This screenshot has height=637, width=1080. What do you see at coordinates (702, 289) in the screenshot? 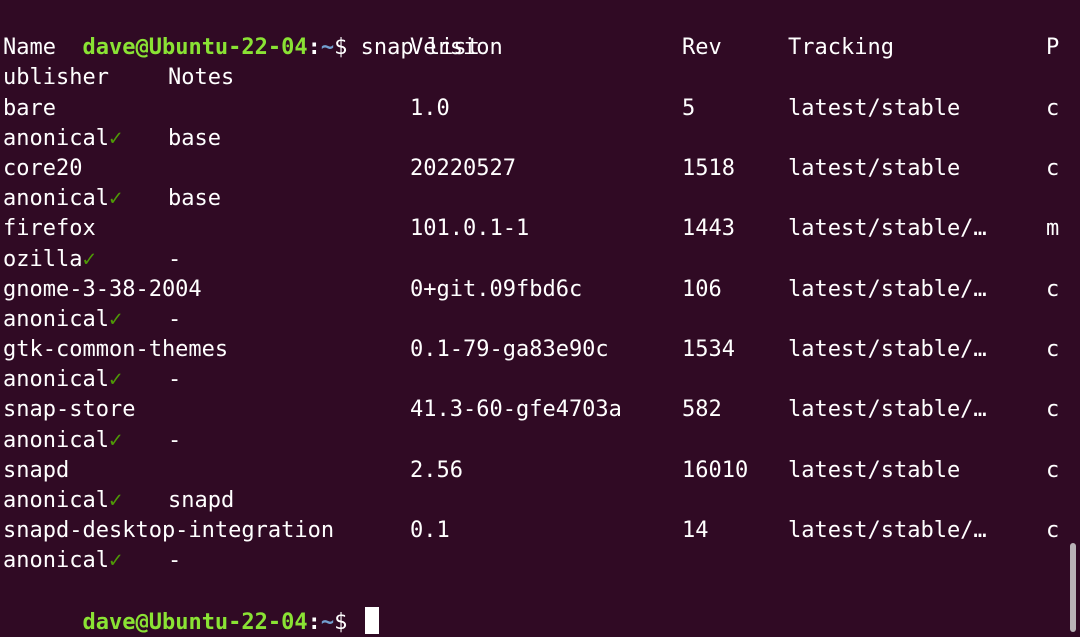
I see `snap-rev: 106` at bounding box center [702, 289].